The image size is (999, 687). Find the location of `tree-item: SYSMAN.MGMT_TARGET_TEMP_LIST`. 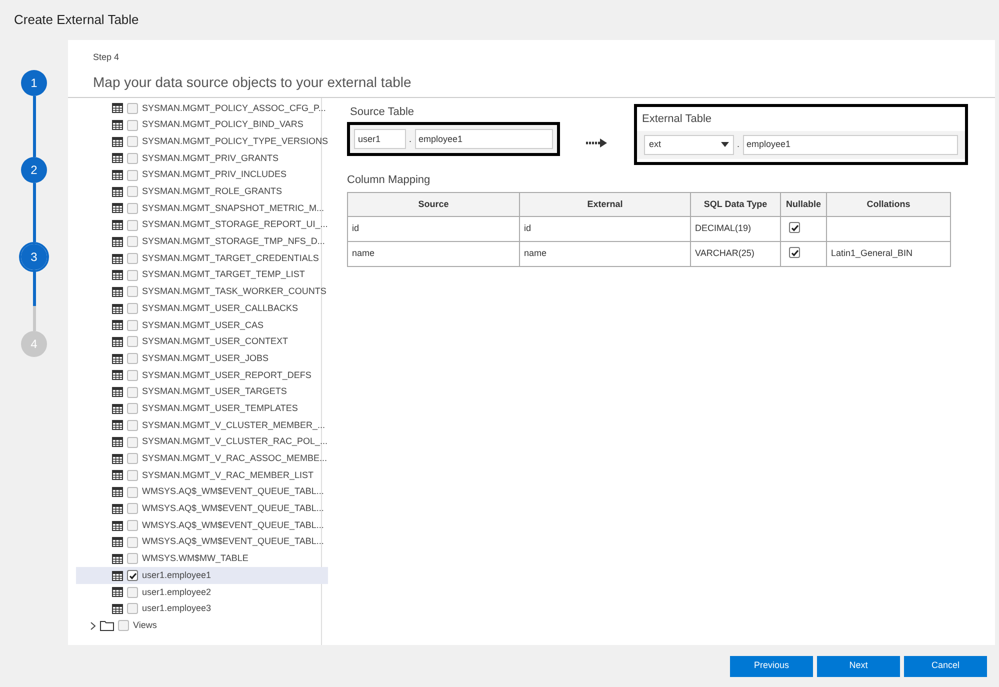

tree-item: SYSMAN.MGMT_TARGET_TEMP_LIST is located at coordinates (202, 275).